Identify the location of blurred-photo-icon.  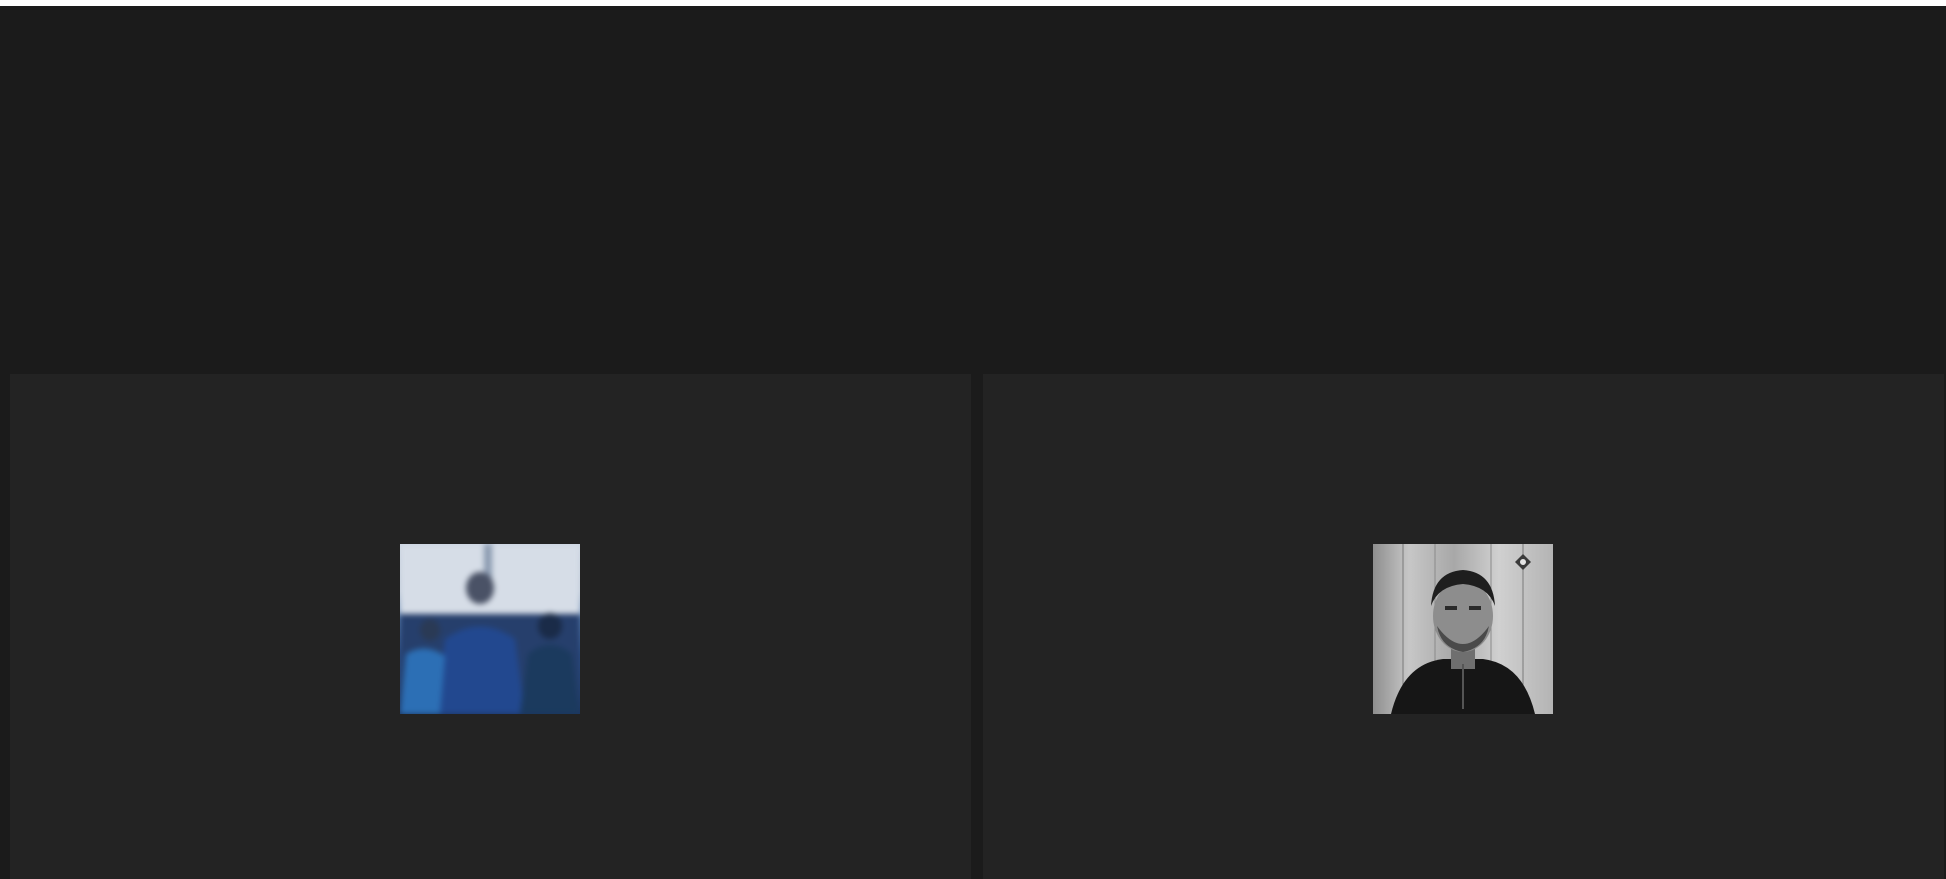
(490, 629).